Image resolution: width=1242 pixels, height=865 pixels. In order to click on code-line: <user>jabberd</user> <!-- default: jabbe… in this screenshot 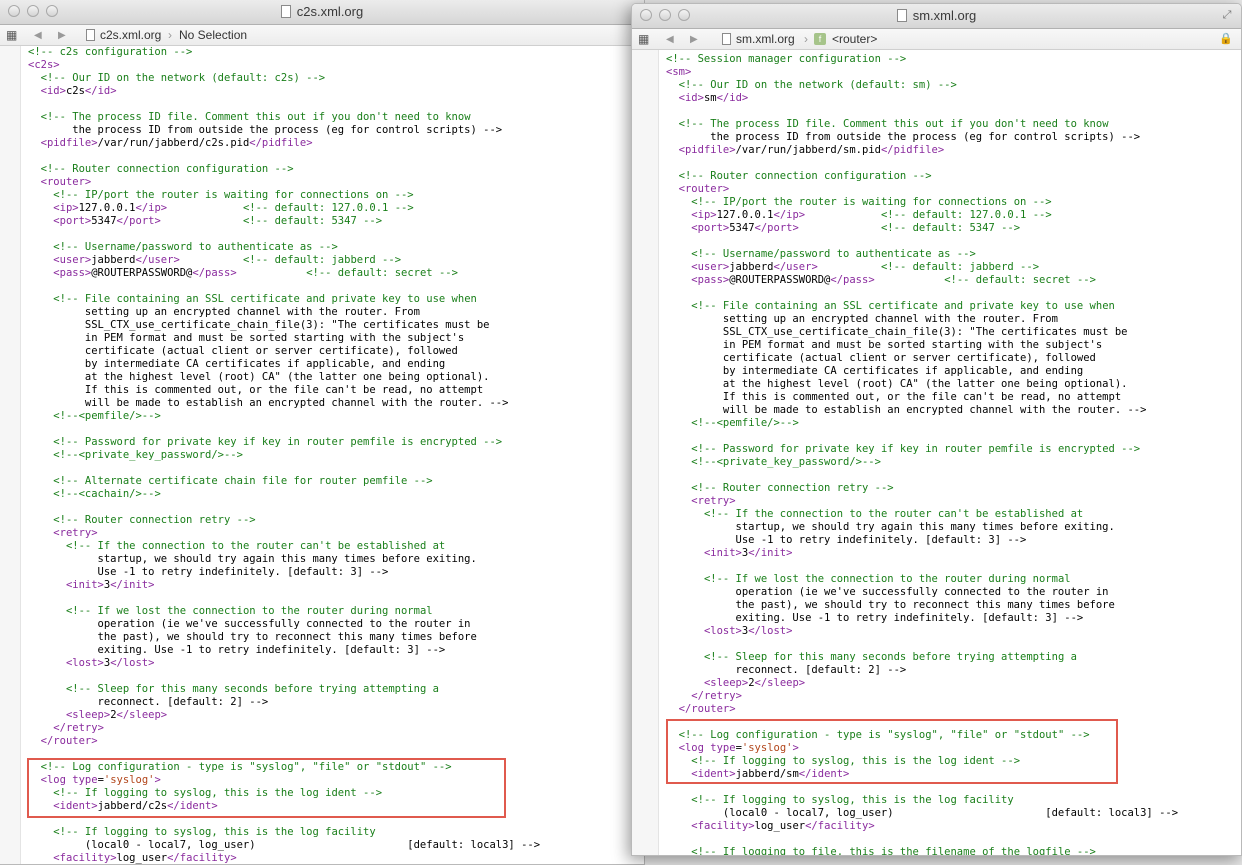, I will do `click(336, 260)`.